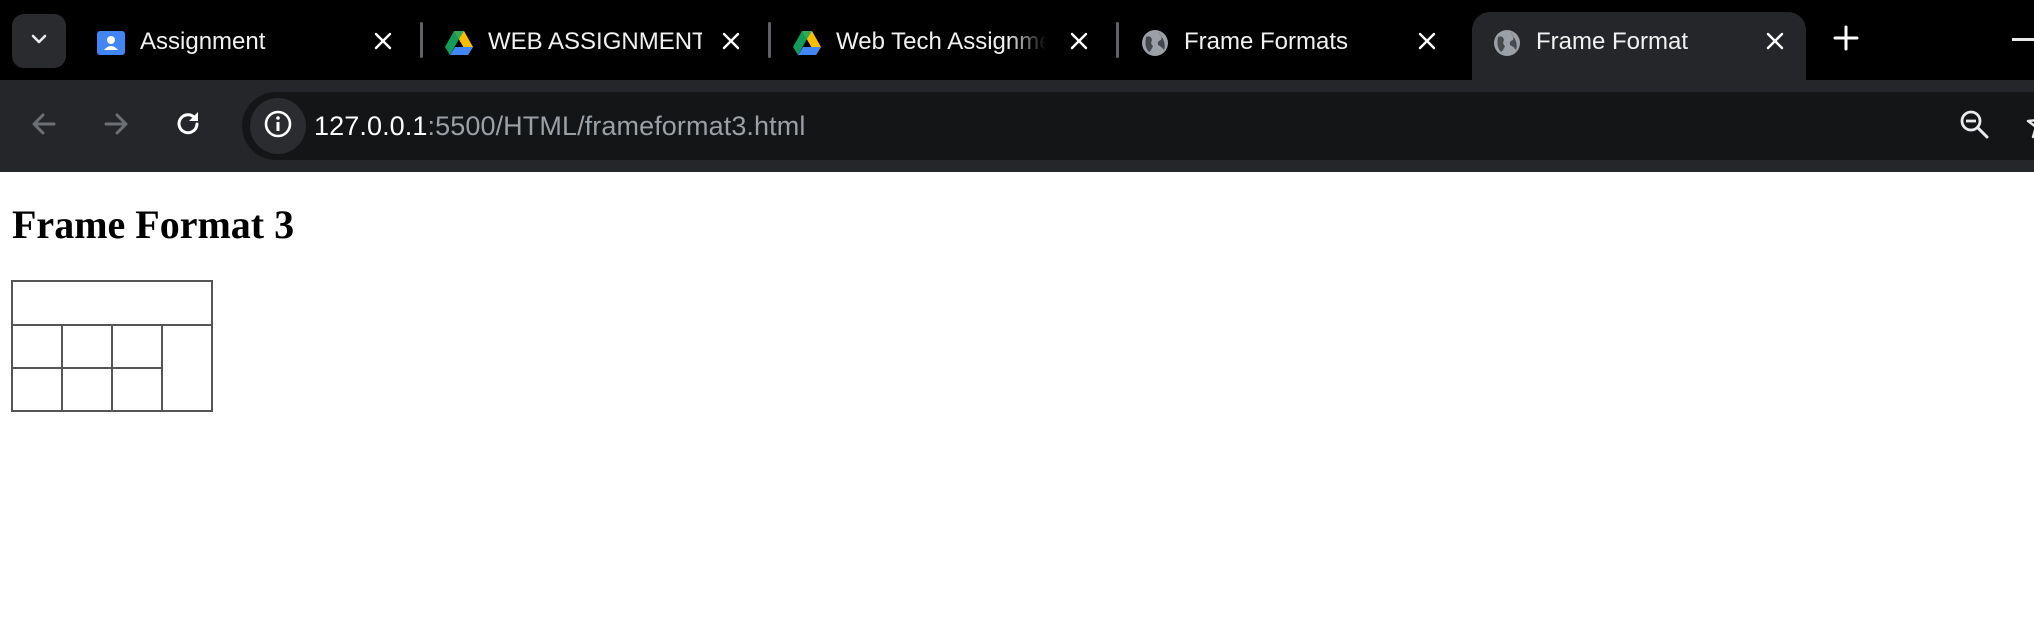 Image resolution: width=2034 pixels, height=618 pixels. I want to click on tab-frame-format: Frame Format, so click(1639, 46).